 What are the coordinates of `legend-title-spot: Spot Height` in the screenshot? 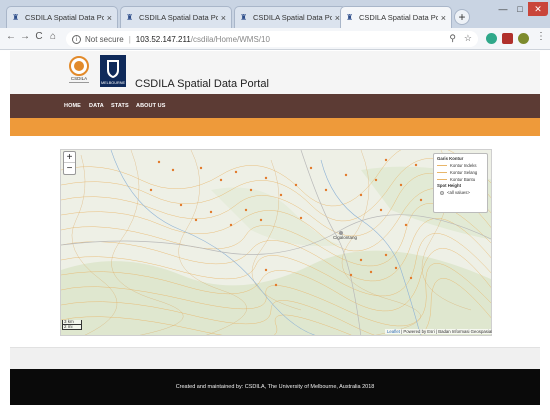 It's located at (449, 185).